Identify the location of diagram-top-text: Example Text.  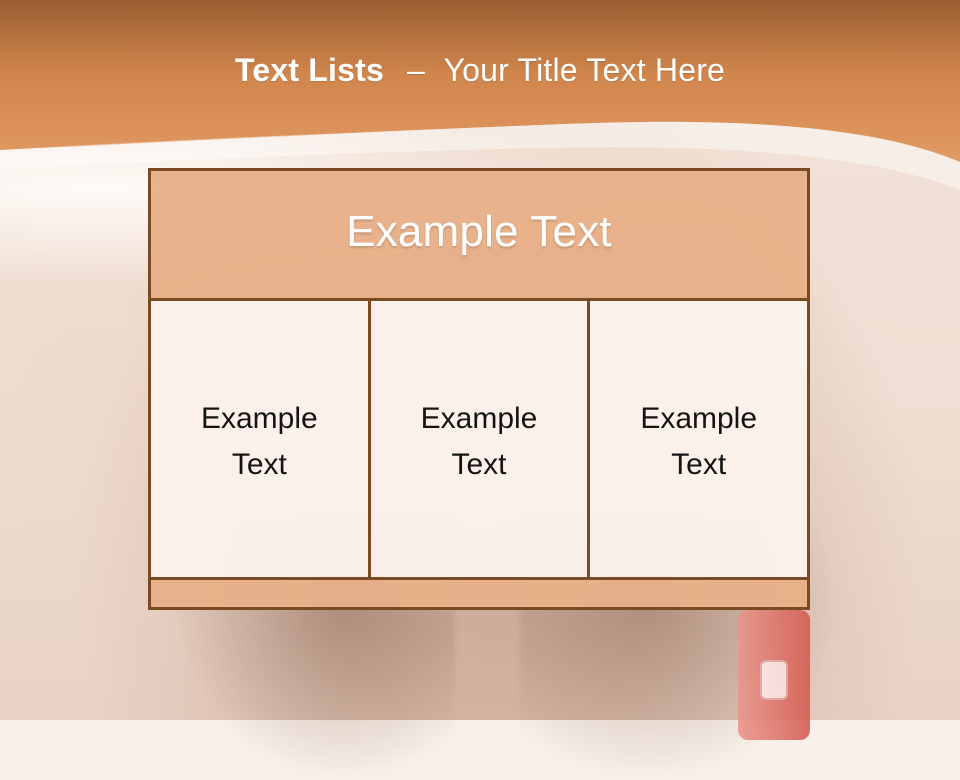
(479, 231).